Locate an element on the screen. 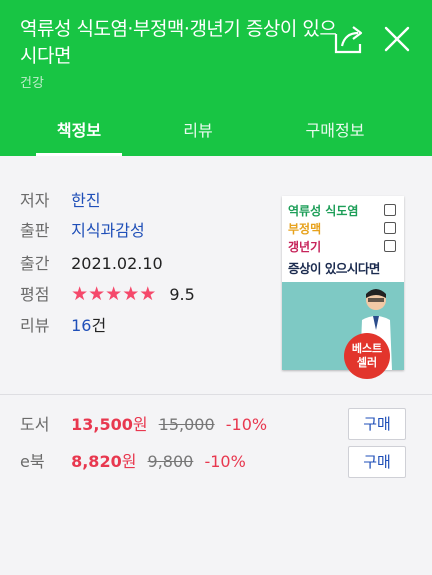 This screenshot has width=432, height=575. share-button is located at coordinates (350, 39).